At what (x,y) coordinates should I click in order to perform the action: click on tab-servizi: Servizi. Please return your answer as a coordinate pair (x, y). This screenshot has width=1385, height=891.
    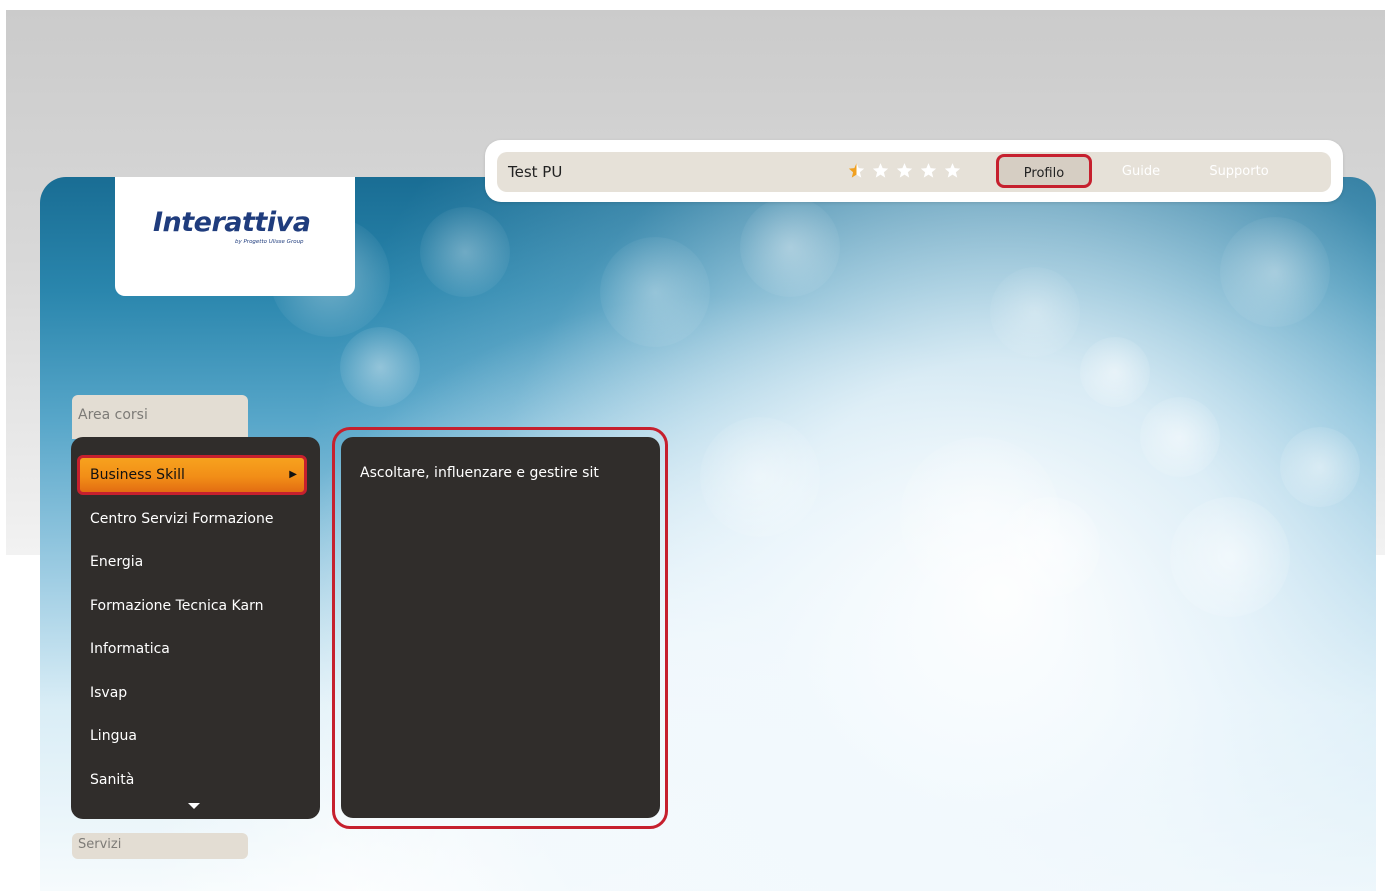
    Looking at the image, I should click on (160, 846).